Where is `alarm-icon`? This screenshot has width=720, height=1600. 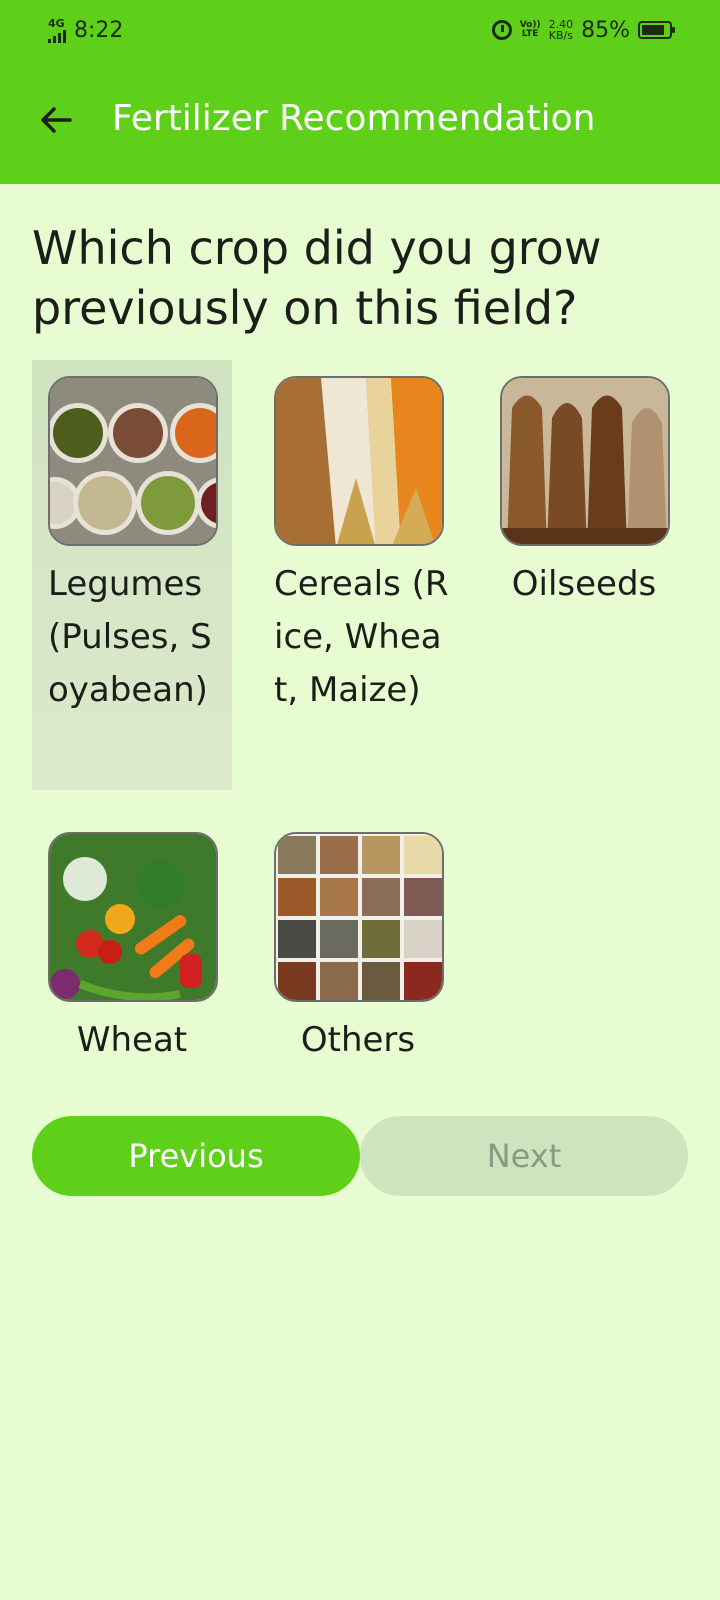 alarm-icon is located at coordinates (501, 30).